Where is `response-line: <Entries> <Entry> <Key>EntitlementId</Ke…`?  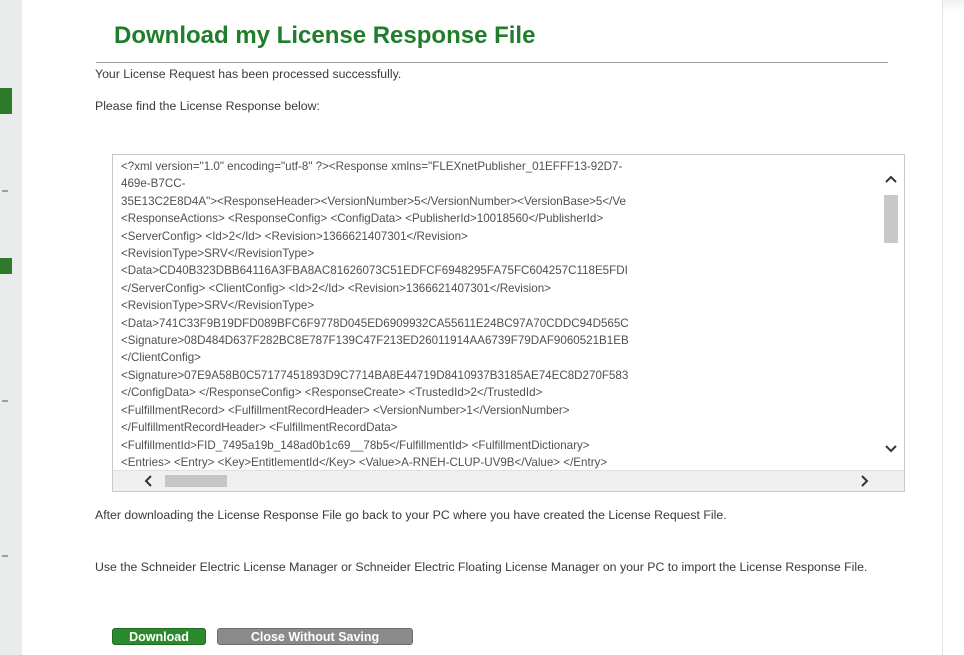
response-line: <Entries> <Entry> <Key>EntitlementId</Ke… is located at coordinates (364, 462).